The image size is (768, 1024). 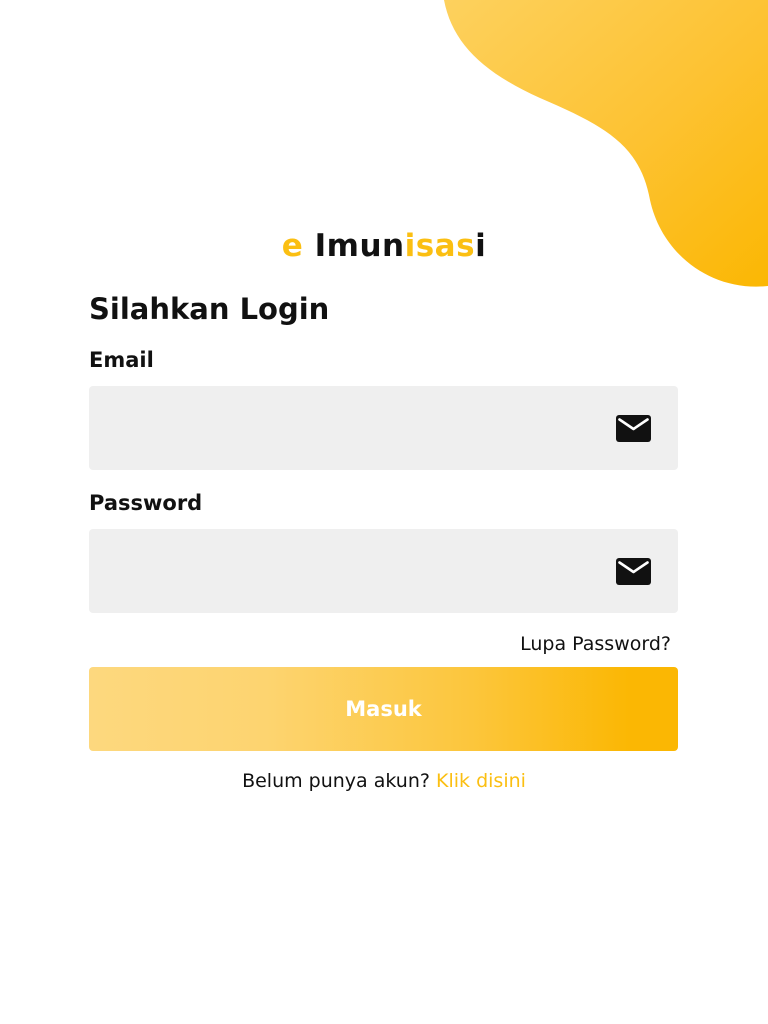 I want to click on logo-part-imun: Imun, so click(x=359, y=246).